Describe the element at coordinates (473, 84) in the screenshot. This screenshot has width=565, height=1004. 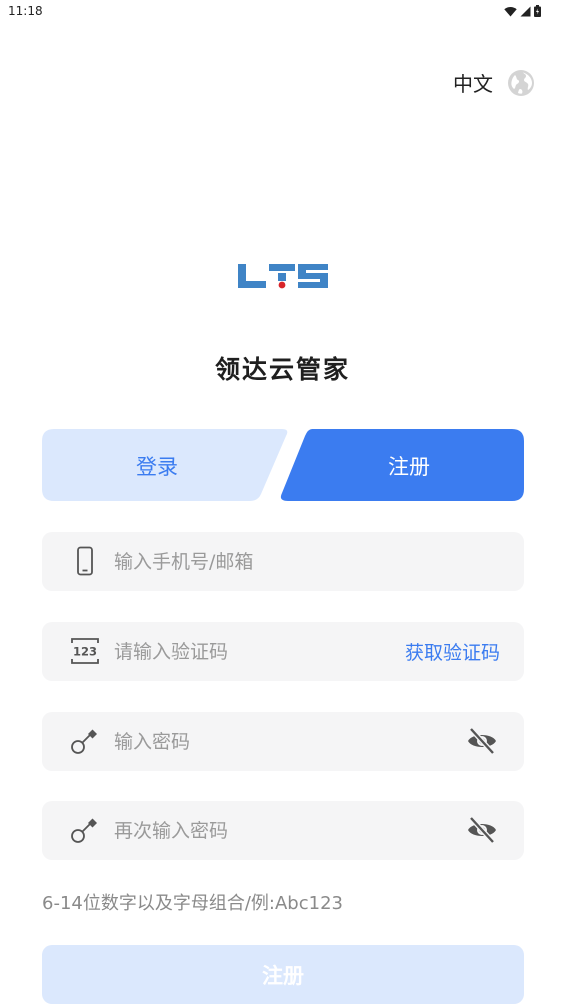
I see `language-label: 中文` at that location.